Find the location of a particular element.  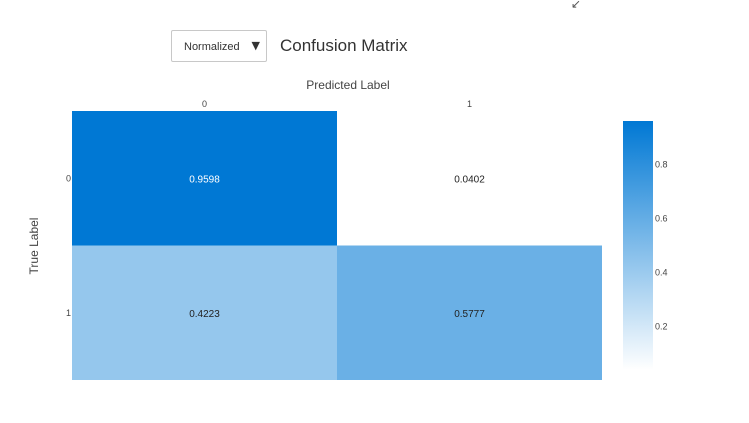

cell-value-label: 0.5777 is located at coordinates (469, 314).